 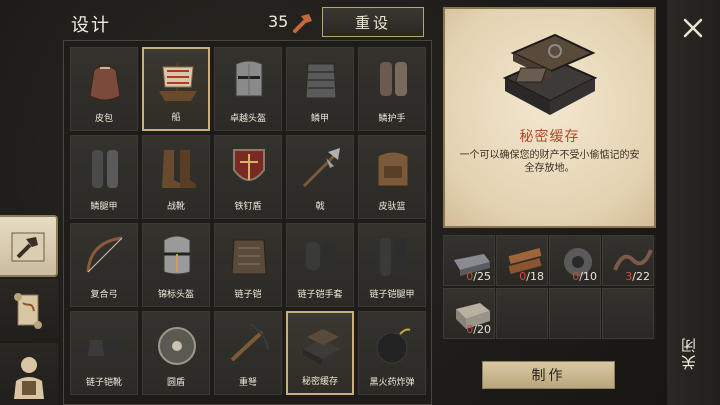 What do you see at coordinates (248, 207) in the screenshot?
I see `item-label: 铁钉盾` at bounding box center [248, 207].